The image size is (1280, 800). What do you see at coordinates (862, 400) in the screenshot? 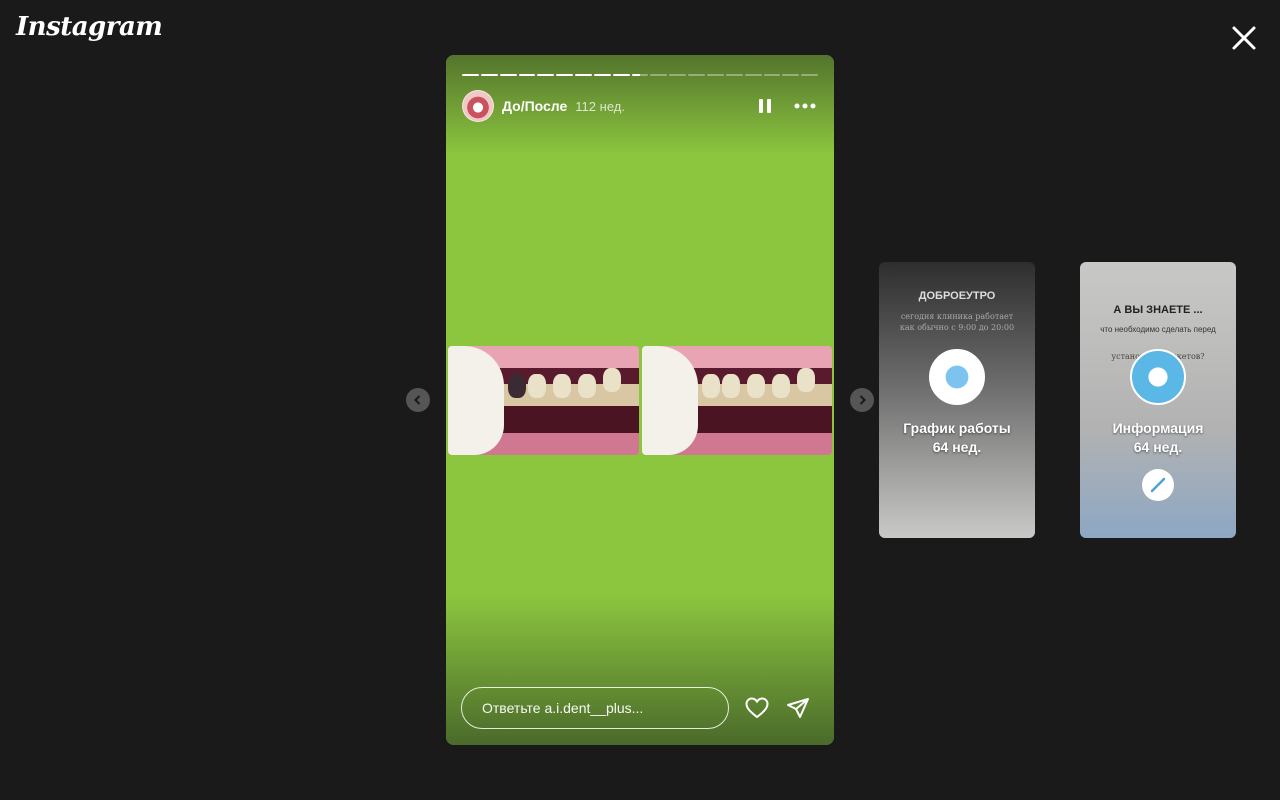
I see `chevron-right-icon` at bounding box center [862, 400].